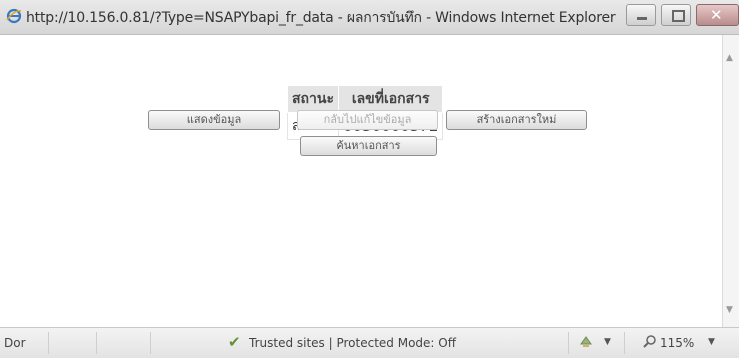 This screenshot has height=358, width=739. Describe the element at coordinates (313, 99) in the screenshot. I see `status-column-header: สถานะ` at that location.